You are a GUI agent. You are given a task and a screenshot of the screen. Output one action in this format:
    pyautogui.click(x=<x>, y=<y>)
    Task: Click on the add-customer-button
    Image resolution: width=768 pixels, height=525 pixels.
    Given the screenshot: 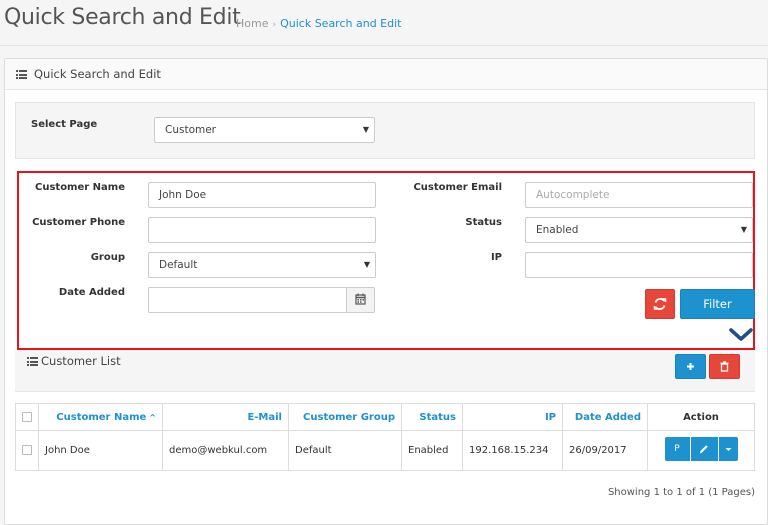 What is the action you would take?
    pyautogui.click(x=690, y=366)
    